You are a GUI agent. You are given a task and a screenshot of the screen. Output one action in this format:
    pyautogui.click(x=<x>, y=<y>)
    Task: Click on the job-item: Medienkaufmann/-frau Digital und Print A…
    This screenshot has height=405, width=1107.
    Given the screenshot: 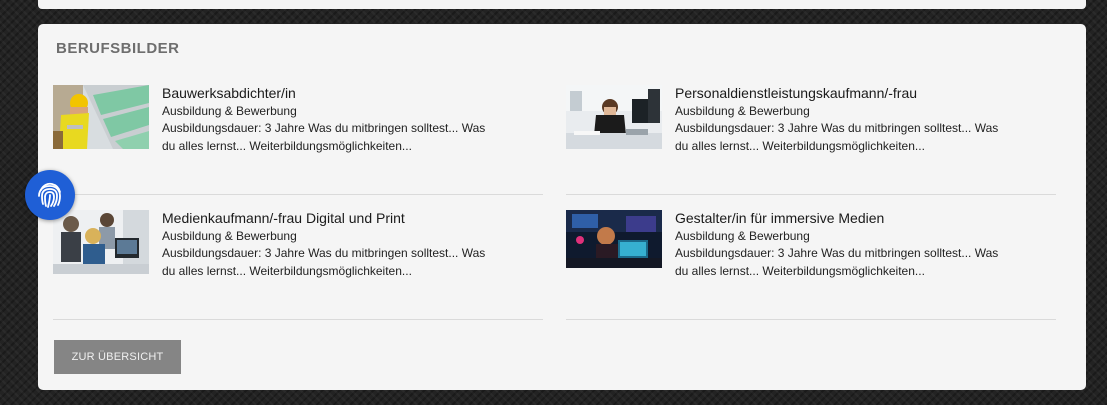 What is the action you would take?
    pyautogui.click(x=298, y=265)
    